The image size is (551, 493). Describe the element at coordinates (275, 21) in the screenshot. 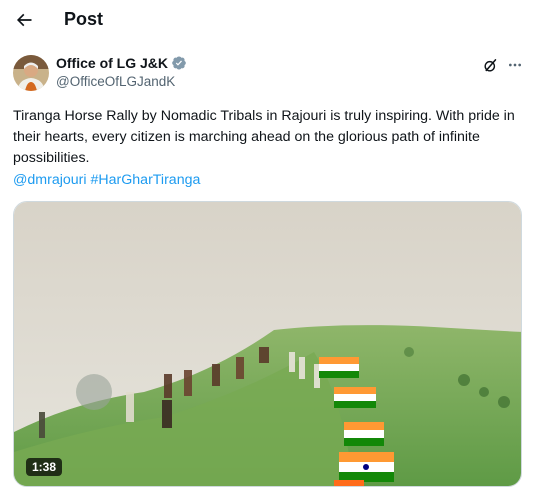

I see `top-bar: Post` at that location.